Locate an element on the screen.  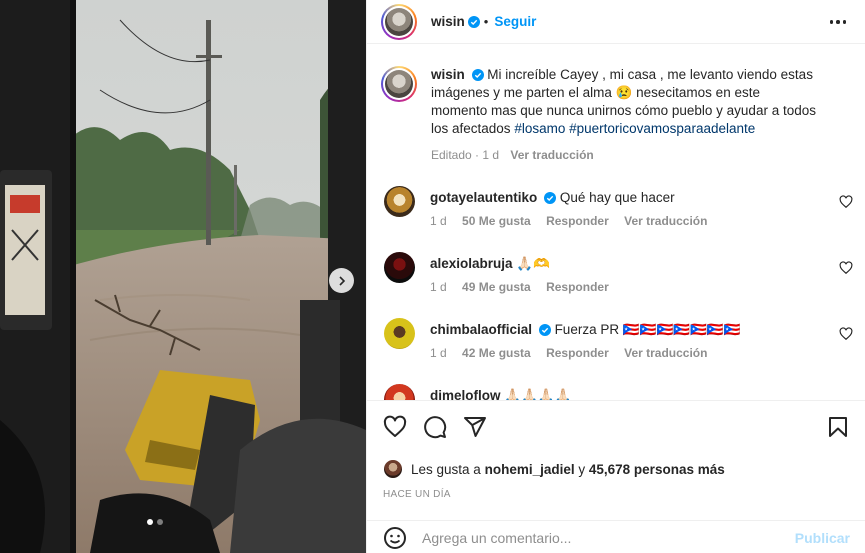
caption-see-translation: Ver traducción is located at coordinates (551, 155).